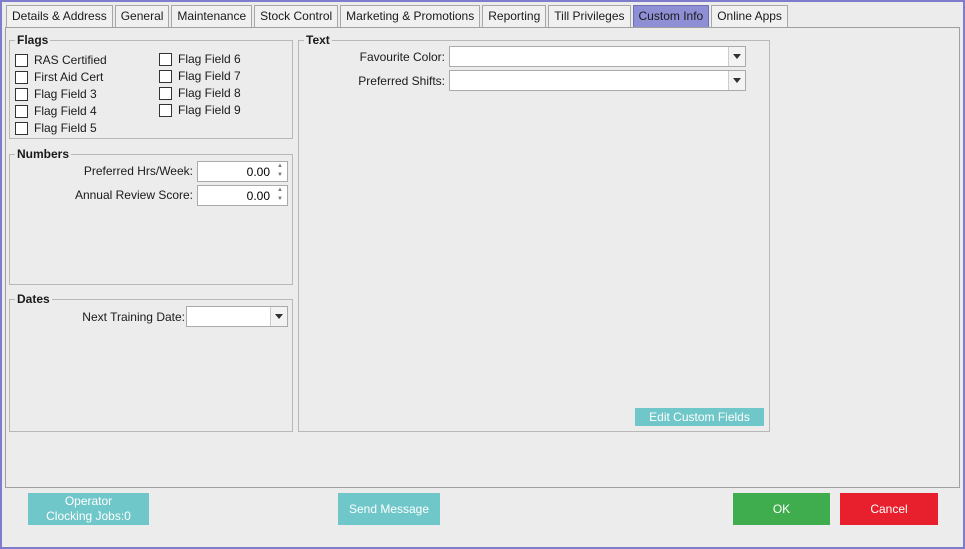  I want to click on flag-ras-certified: RAS Certified, so click(61, 60).